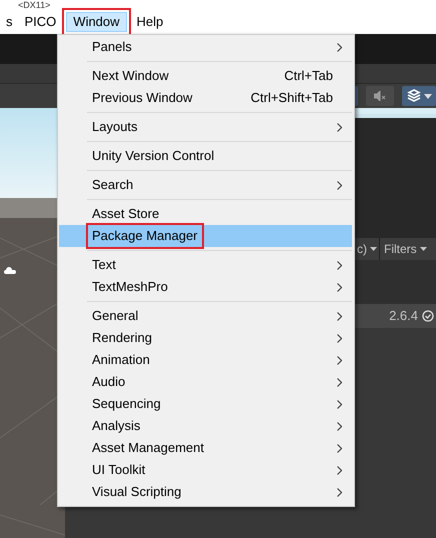  What do you see at coordinates (205, 76) in the screenshot?
I see `menu-item: Next Window Ctrl+Tab` at bounding box center [205, 76].